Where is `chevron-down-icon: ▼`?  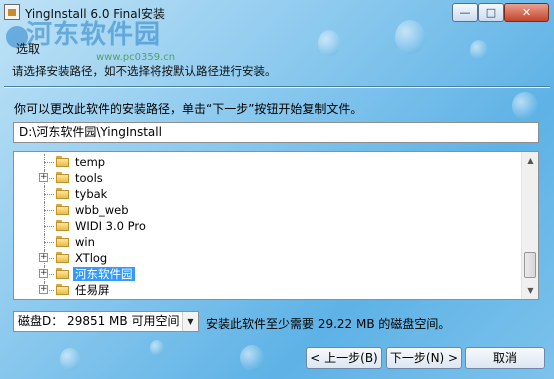
chevron-down-icon: ▼ is located at coordinates (190, 321).